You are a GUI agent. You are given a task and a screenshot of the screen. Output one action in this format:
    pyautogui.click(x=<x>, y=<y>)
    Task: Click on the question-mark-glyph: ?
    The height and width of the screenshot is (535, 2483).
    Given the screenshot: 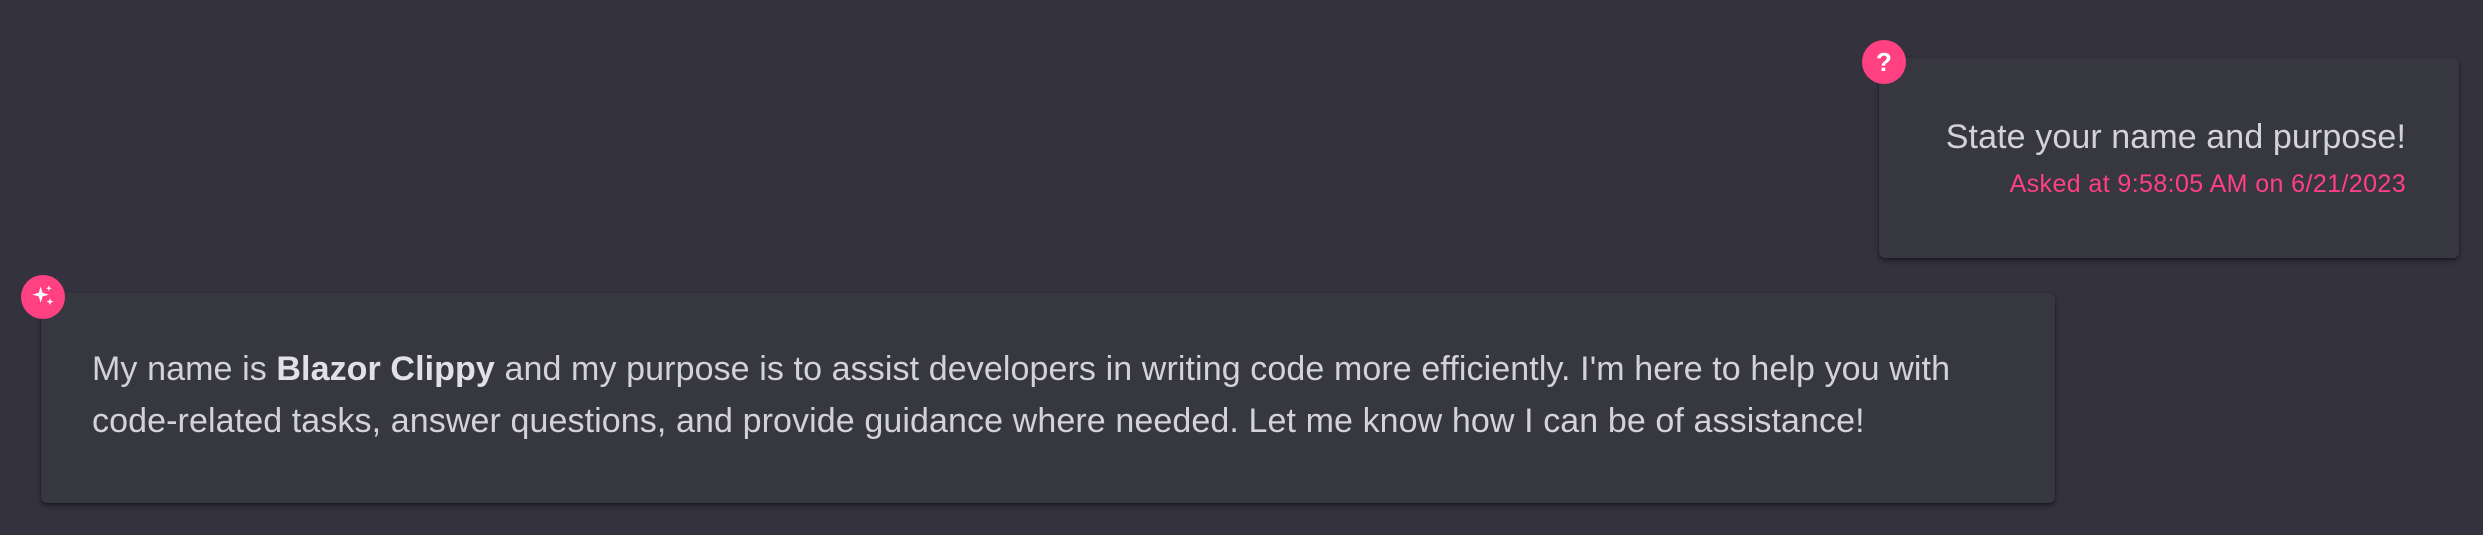 What is the action you would take?
    pyautogui.click(x=1884, y=61)
    